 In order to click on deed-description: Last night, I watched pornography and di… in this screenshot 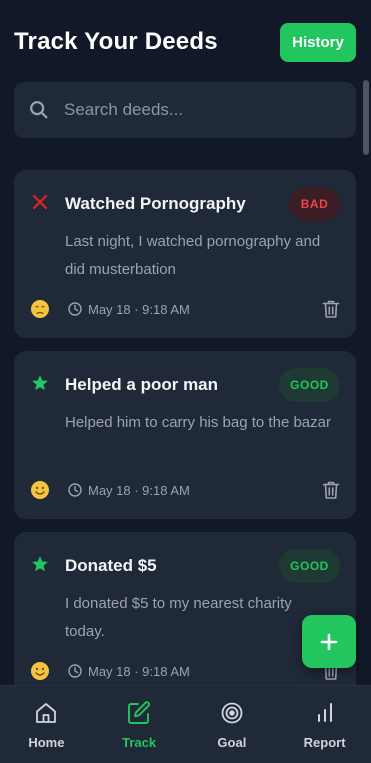, I will do `click(193, 255)`.